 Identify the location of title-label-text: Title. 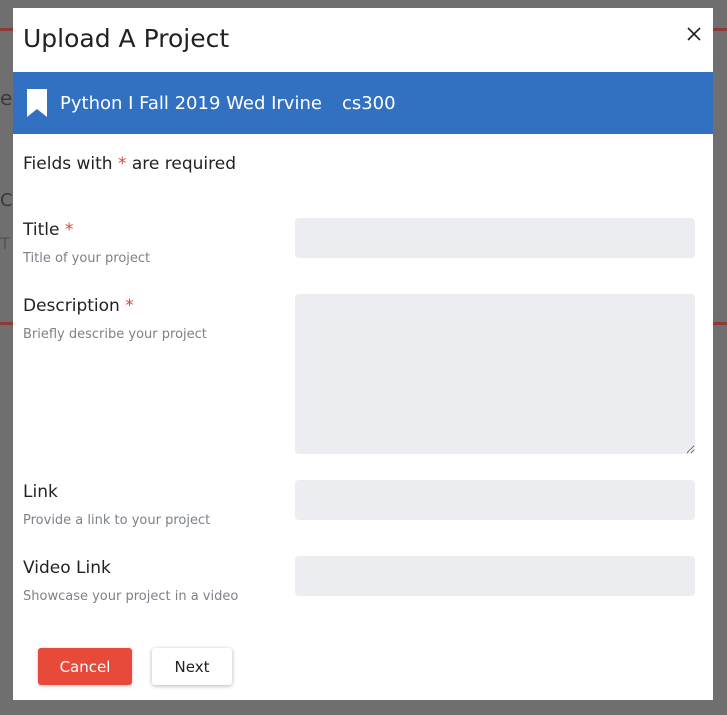
(41, 230).